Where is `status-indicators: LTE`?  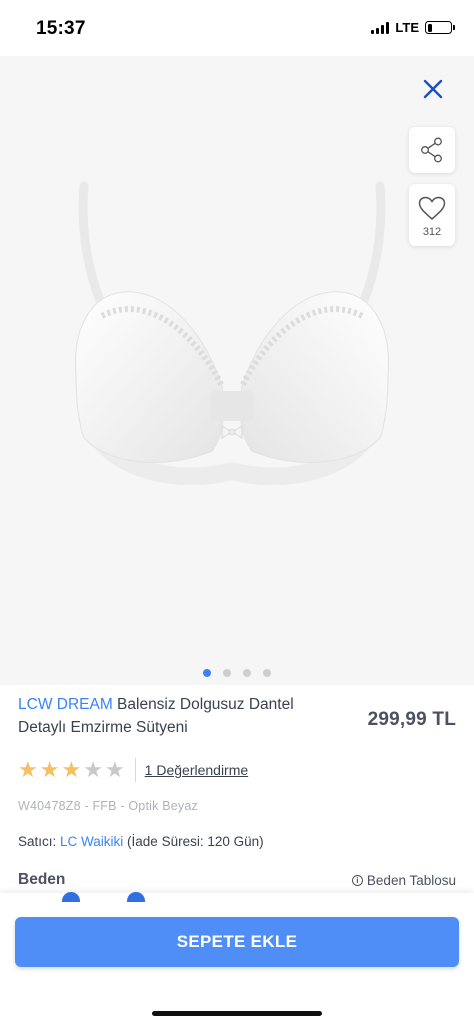
status-indicators: LTE is located at coordinates (413, 27).